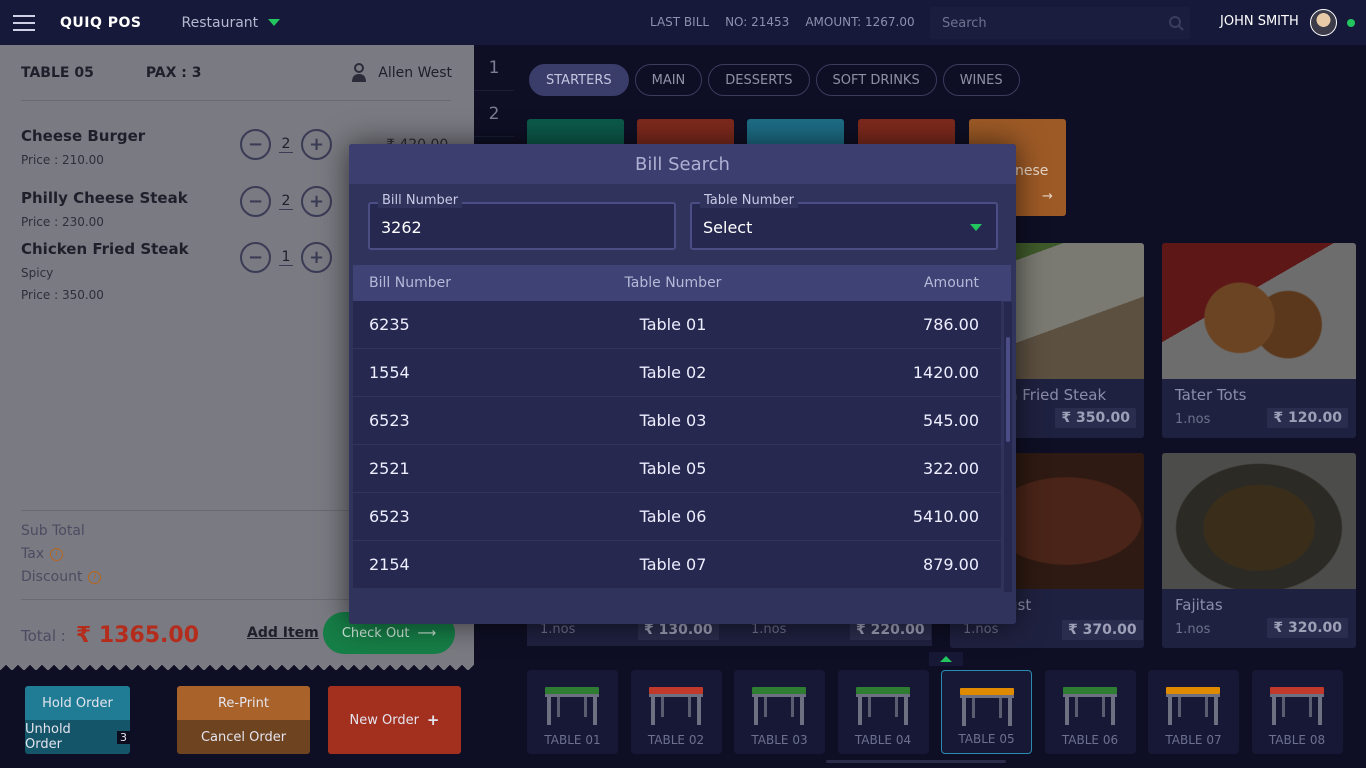 Image resolution: width=1366 pixels, height=768 pixels. What do you see at coordinates (673, 420) in the screenshot?
I see `table-number-cell: Table 03` at bounding box center [673, 420].